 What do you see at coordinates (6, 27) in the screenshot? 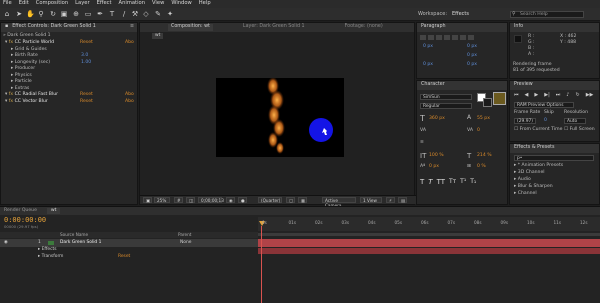
I see `panel-menu-icon: ▪` at bounding box center [6, 27].